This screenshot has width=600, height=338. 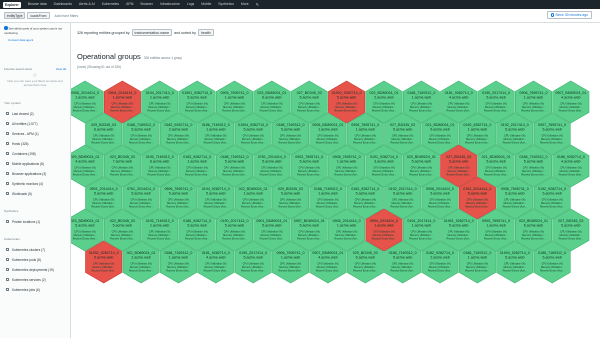 What do you see at coordinates (146, 4) in the screenshot?
I see `nav-tab-browser: Browser` at bounding box center [146, 4].